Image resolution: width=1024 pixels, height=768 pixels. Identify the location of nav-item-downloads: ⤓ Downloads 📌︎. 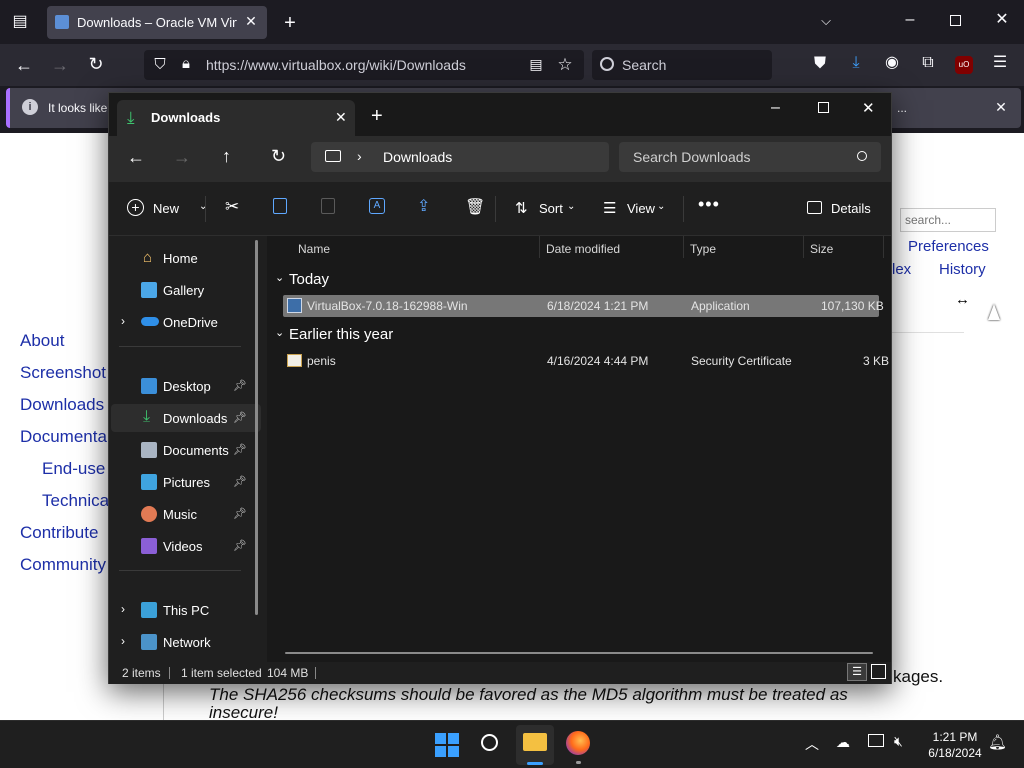
(186, 418).